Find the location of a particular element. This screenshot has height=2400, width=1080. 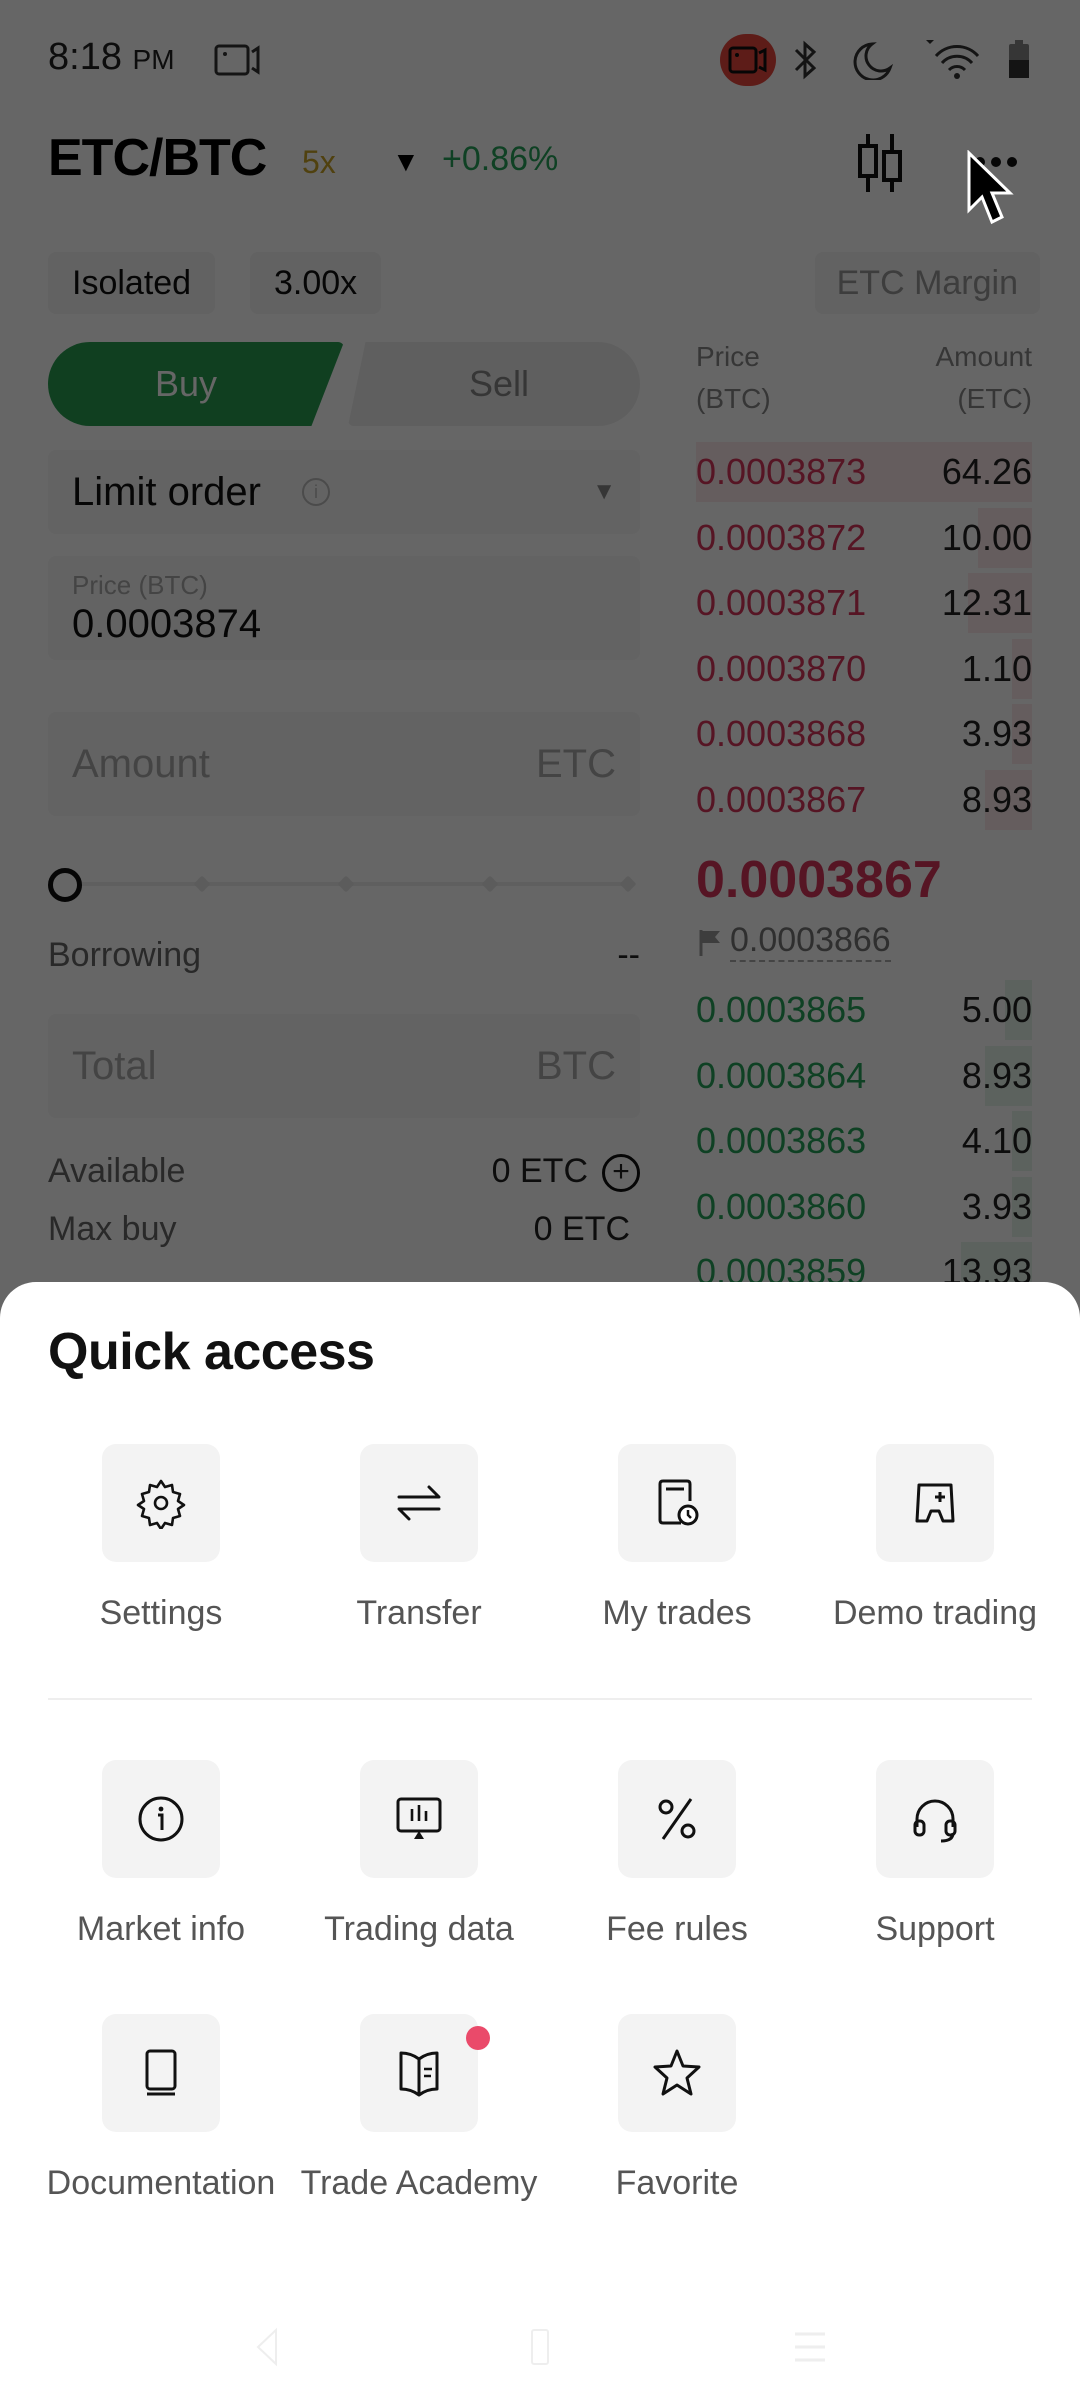

quick-access-trade-academy: Trade Academy is located at coordinates (419, 2119).